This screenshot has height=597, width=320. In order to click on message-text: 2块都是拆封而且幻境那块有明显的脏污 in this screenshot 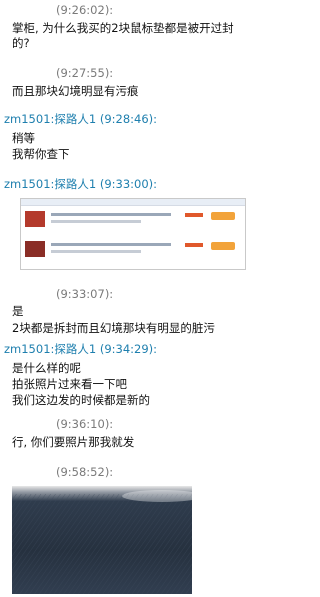, I will do `click(113, 328)`.